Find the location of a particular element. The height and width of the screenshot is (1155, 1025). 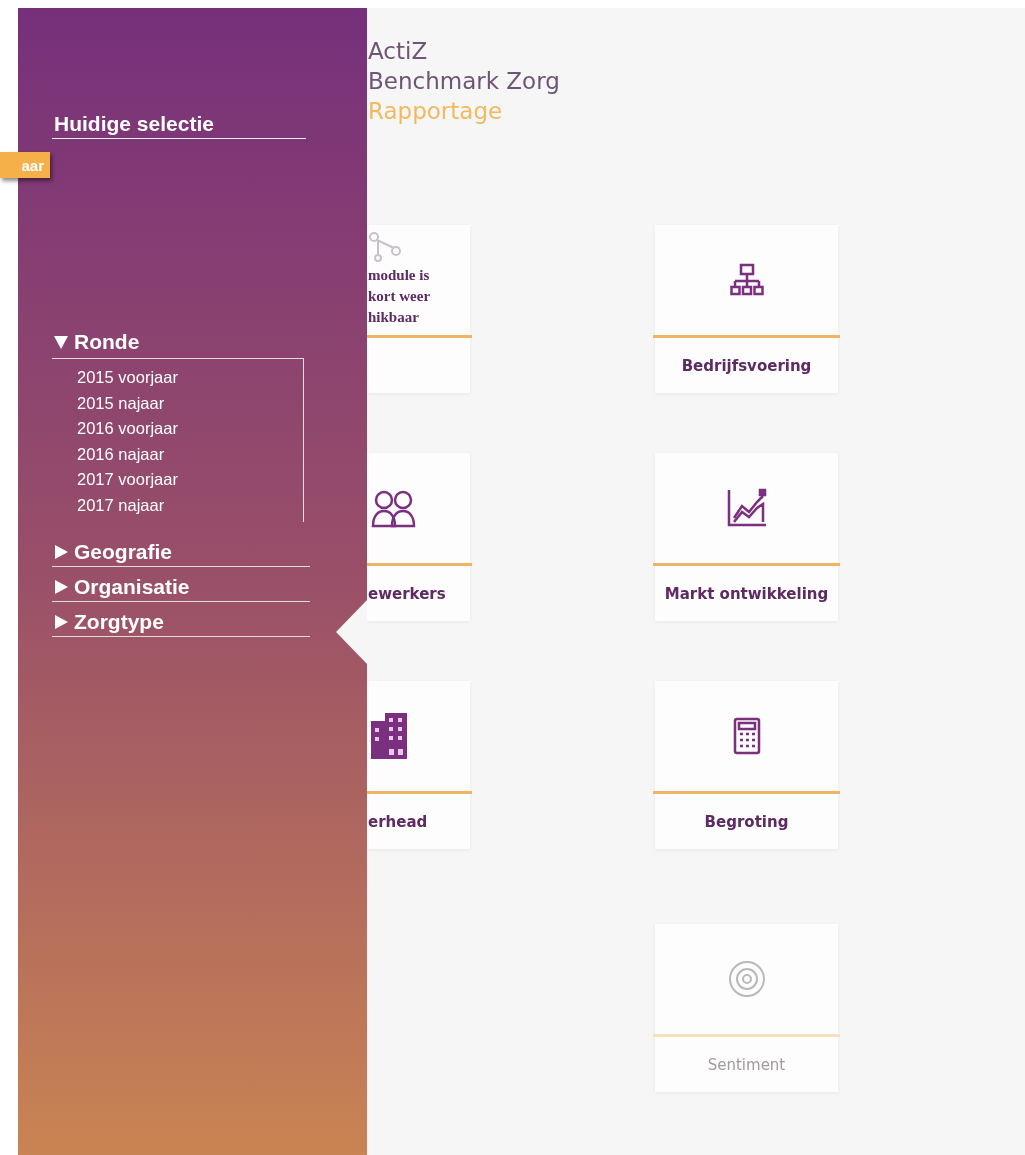

filter-header: Ronde is located at coordinates (178, 342).